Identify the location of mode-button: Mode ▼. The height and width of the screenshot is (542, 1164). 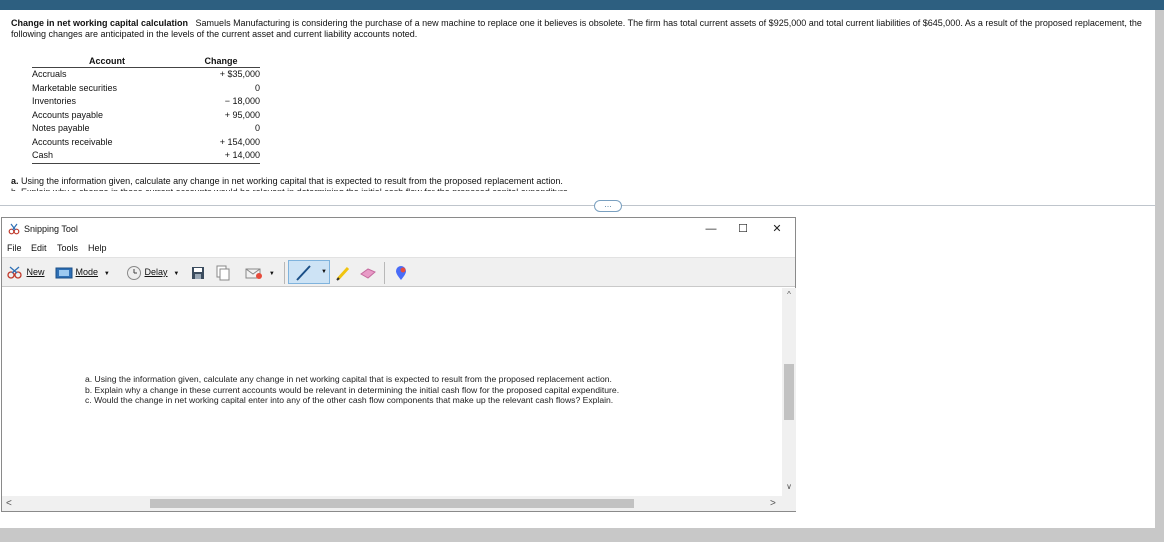
(82, 272).